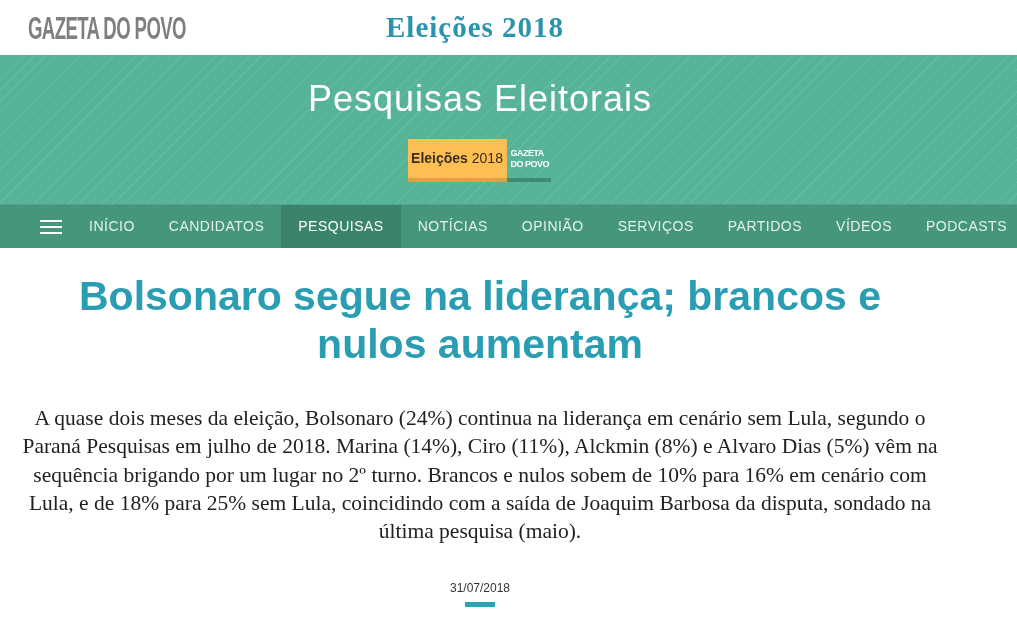 The image size is (1017, 619). I want to click on article-headline: Bolsonaro segue na liderança; brancos e nulos aumentam, so click(480, 320).